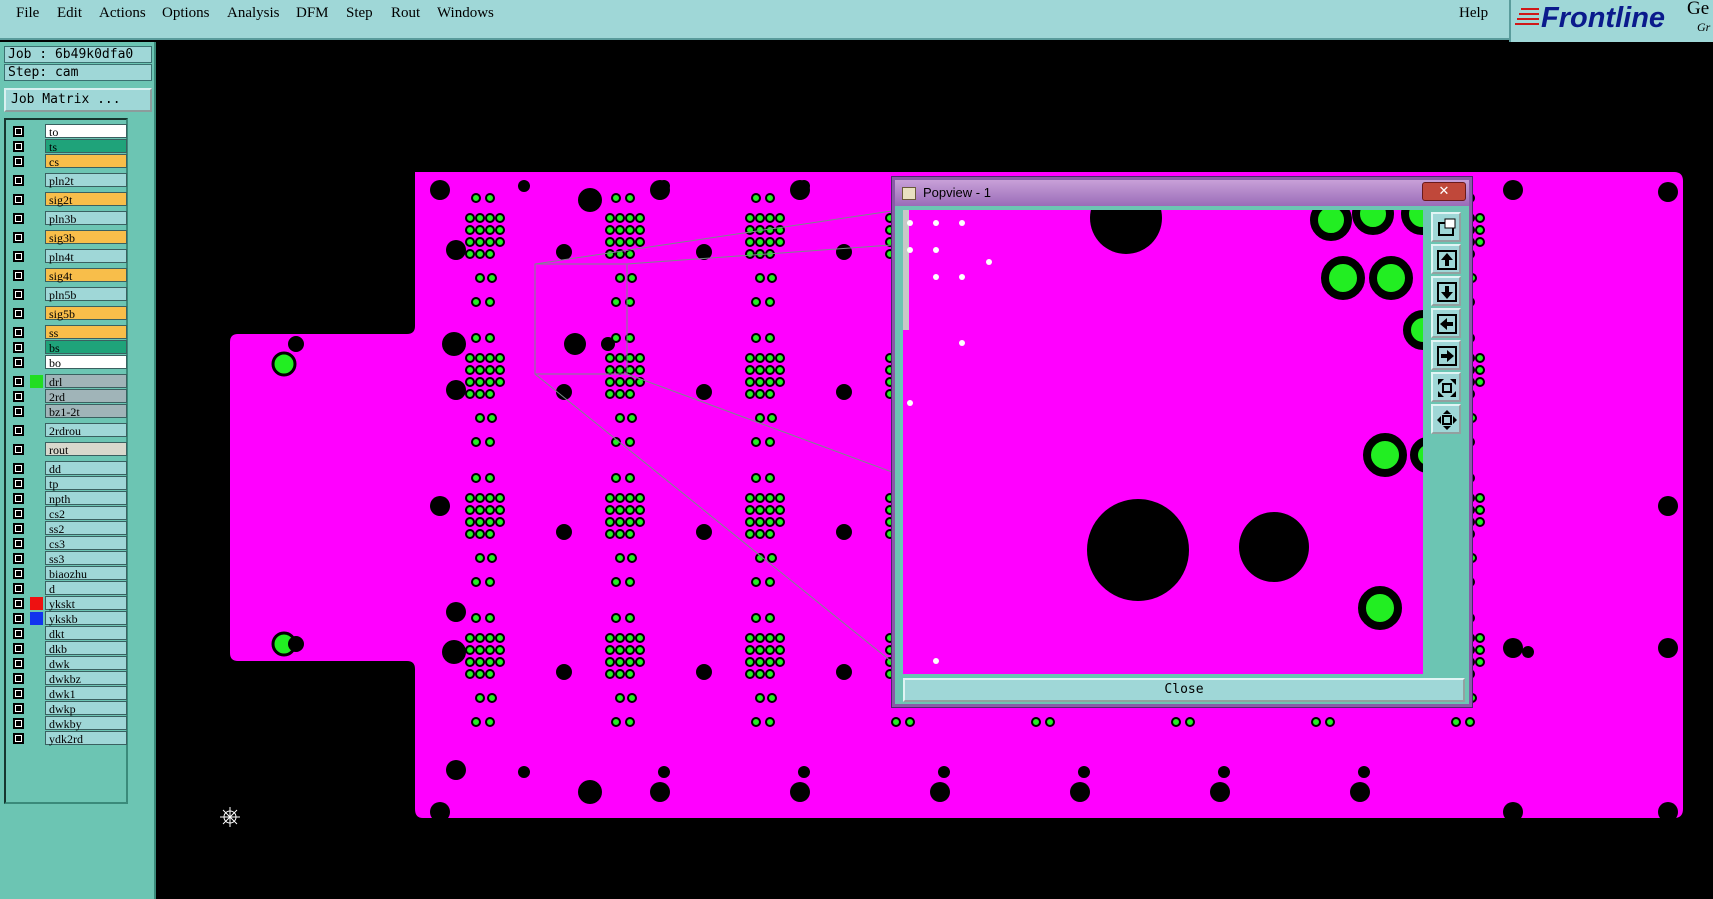  Describe the element at coordinates (86, 558) in the screenshot. I see `layer-name: ss3` at that location.